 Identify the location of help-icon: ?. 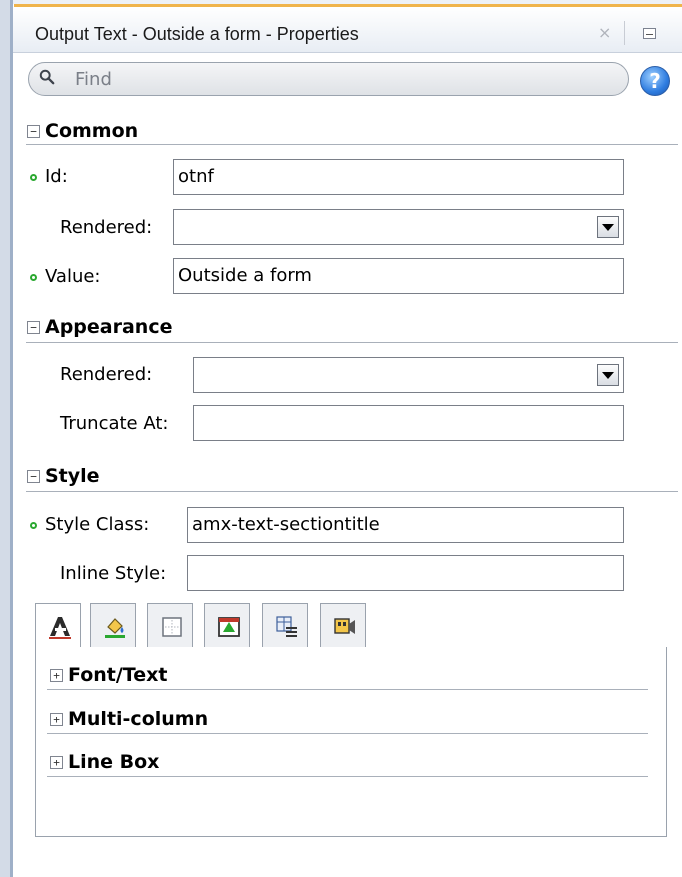
(655, 81).